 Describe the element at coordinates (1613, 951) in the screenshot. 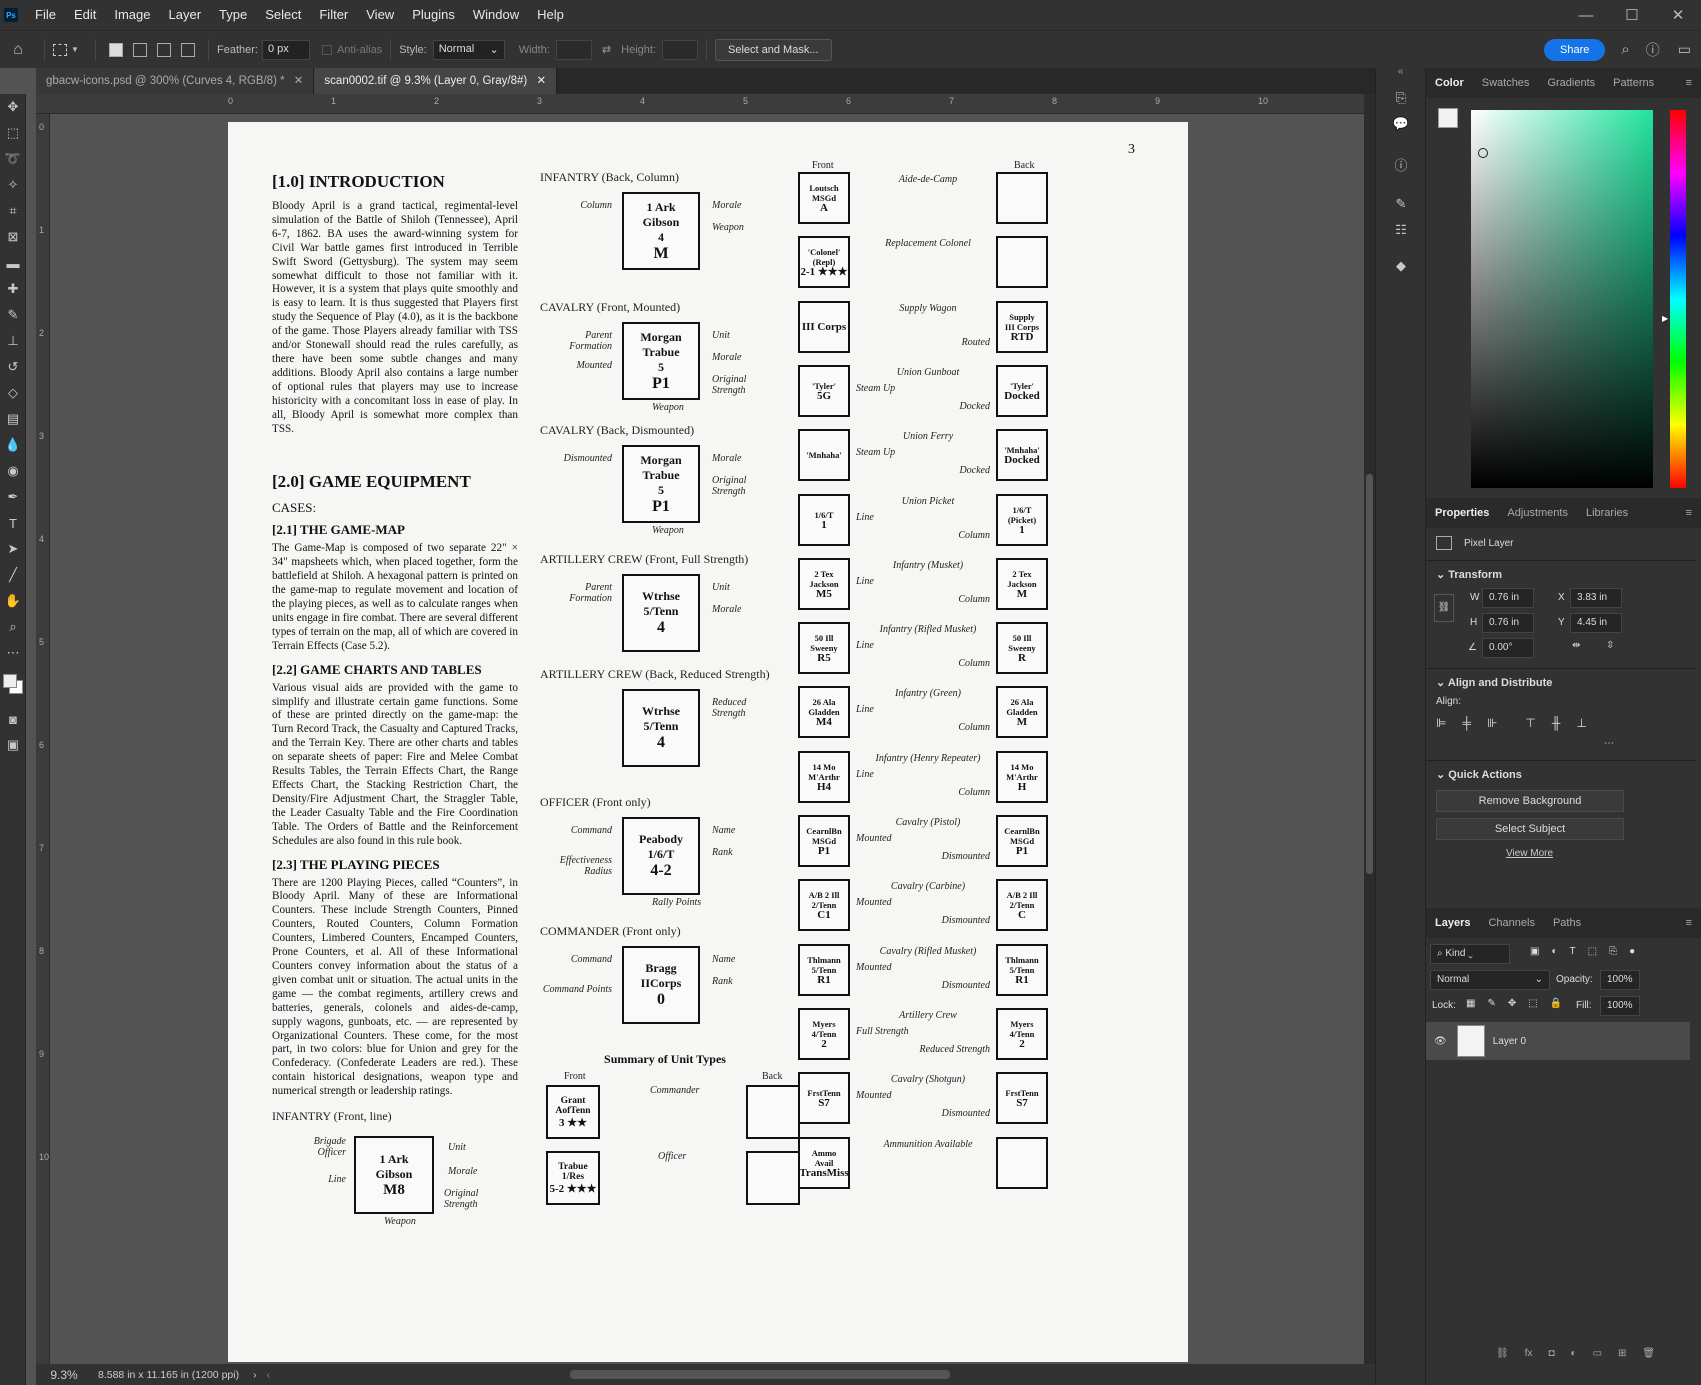

I see `filter-smart-object-icon: ⎘` at that location.